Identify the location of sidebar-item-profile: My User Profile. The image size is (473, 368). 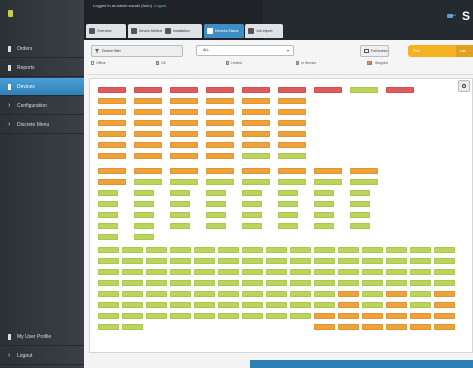
(42, 337).